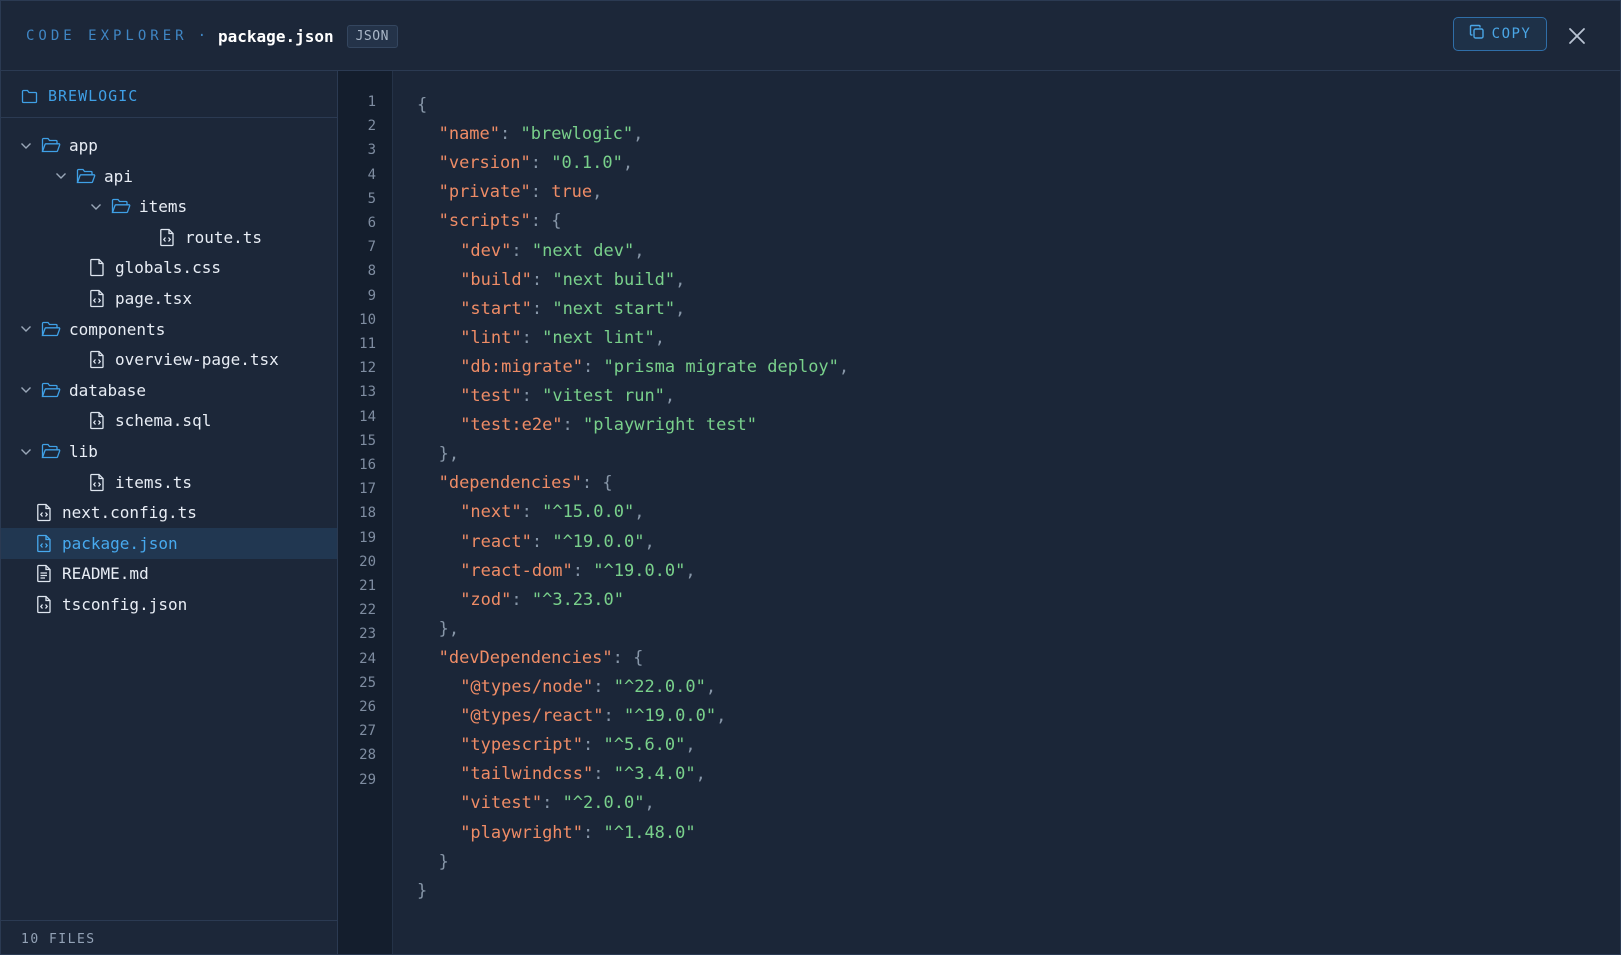 This screenshot has width=1621, height=955. What do you see at coordinates (496, 308) in the screenshot?
I see `code-token: "start"` at bounding box center [496, 308].